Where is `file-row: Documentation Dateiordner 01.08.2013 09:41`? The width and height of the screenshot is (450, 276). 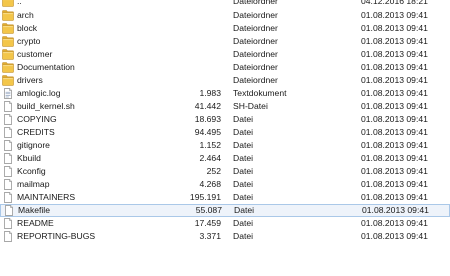 file-row: Documentation Dateiordner 01.08.2013 09:41 is located at coordinates (225, 67).